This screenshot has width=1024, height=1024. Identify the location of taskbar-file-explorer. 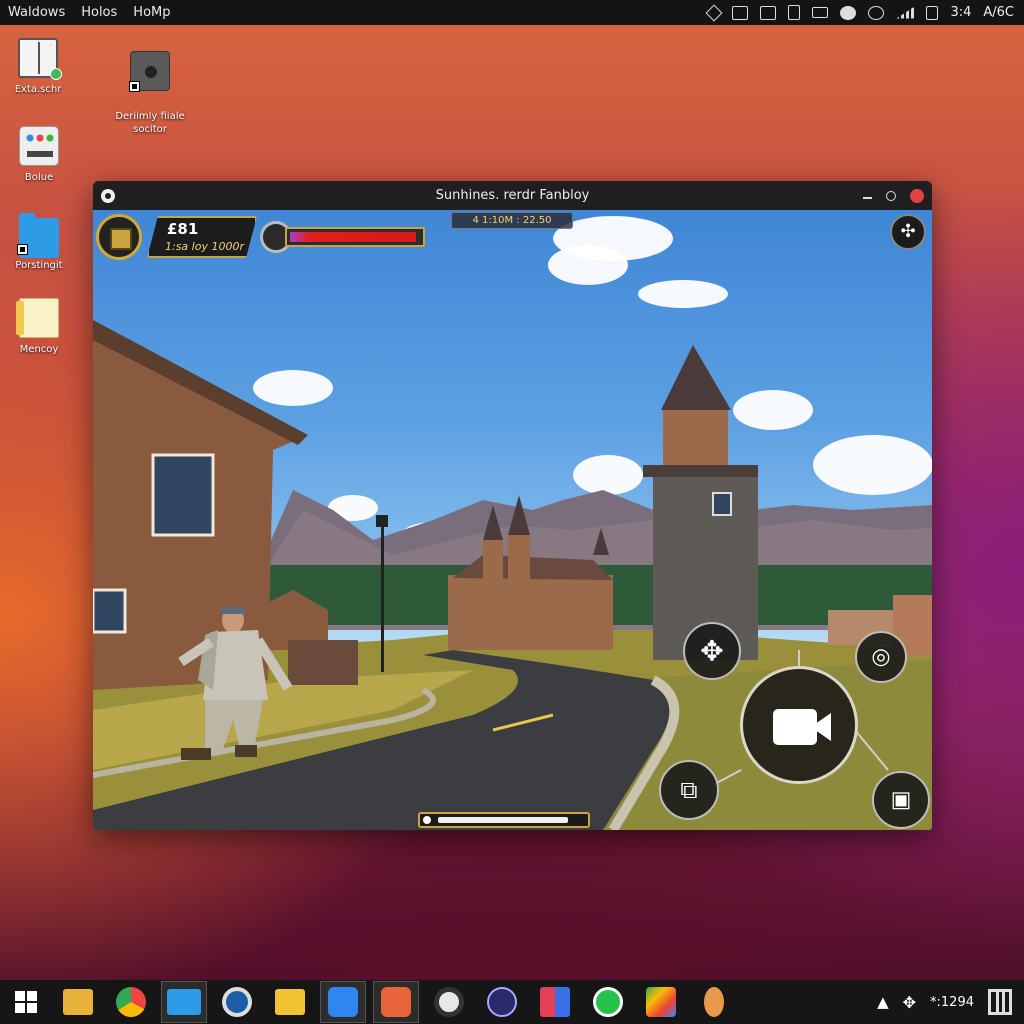
(78, 1002).